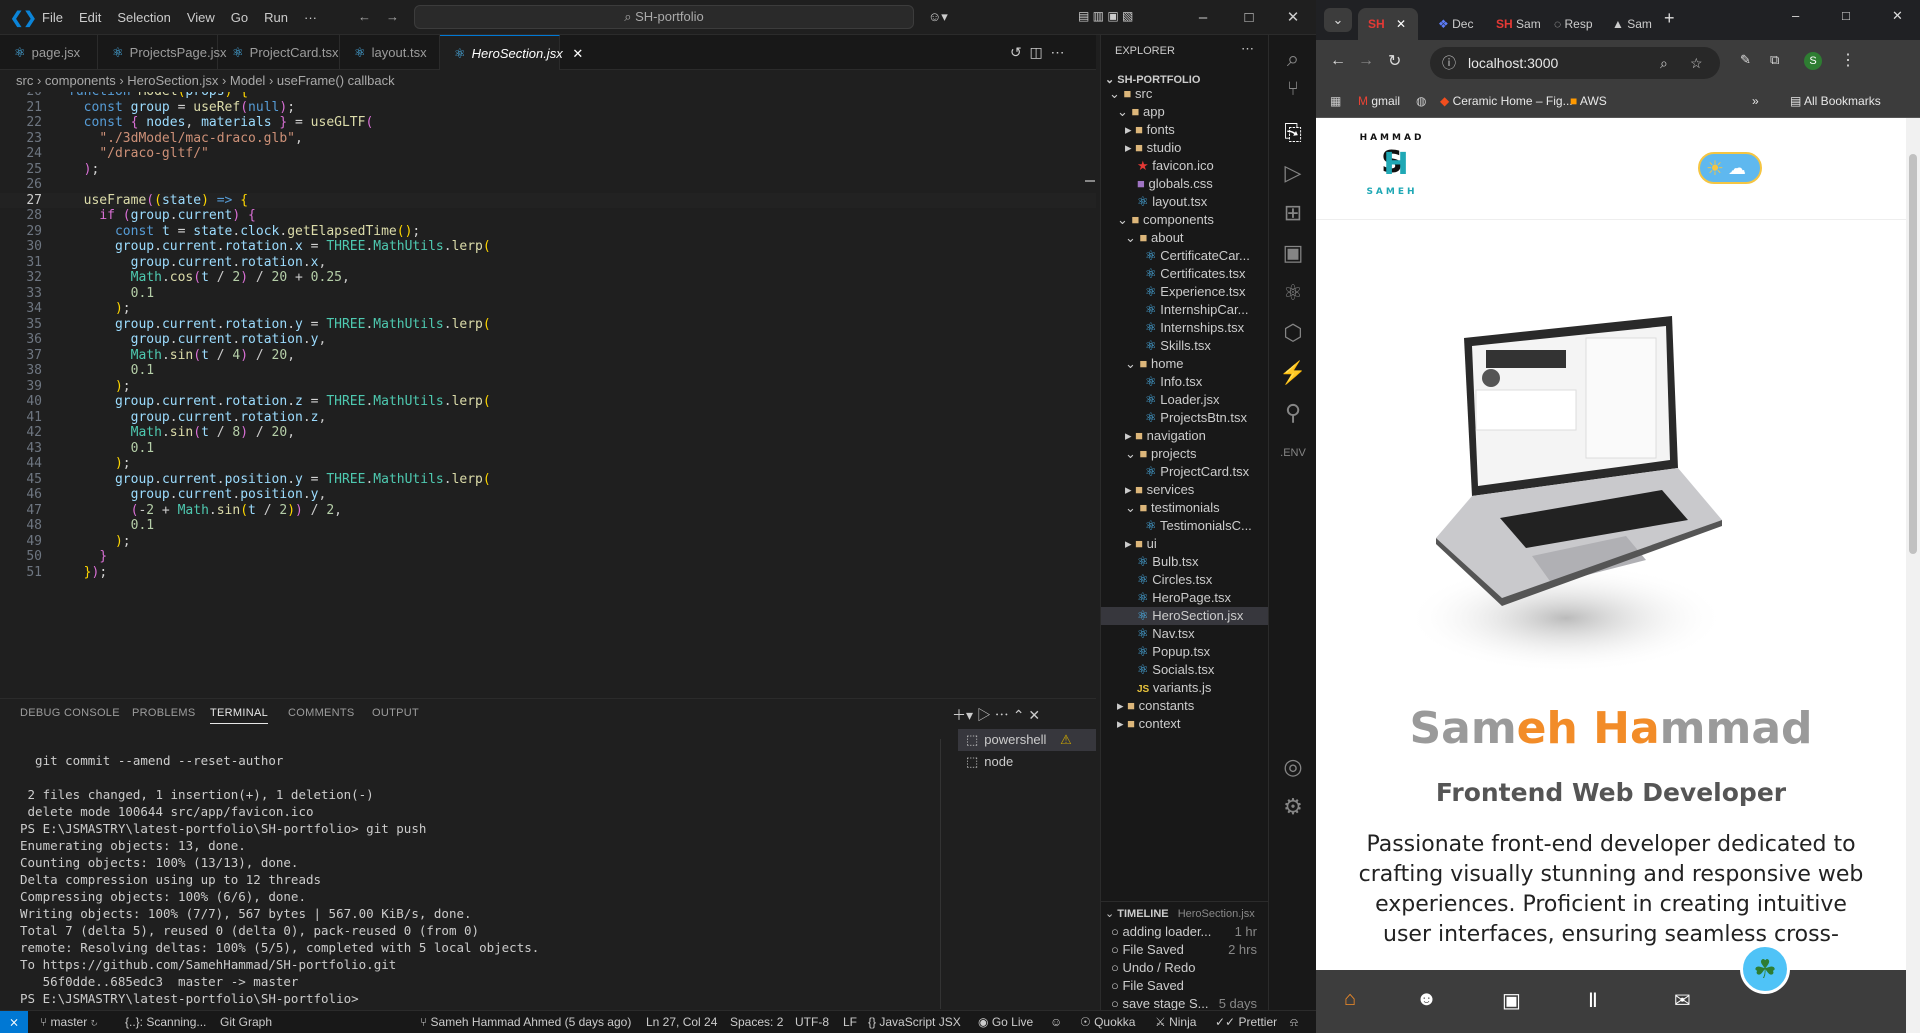 The height and width of the screenshot is (1033, 1920). I want to click on tree-item: ■ globals.css, so click(1185, 184).